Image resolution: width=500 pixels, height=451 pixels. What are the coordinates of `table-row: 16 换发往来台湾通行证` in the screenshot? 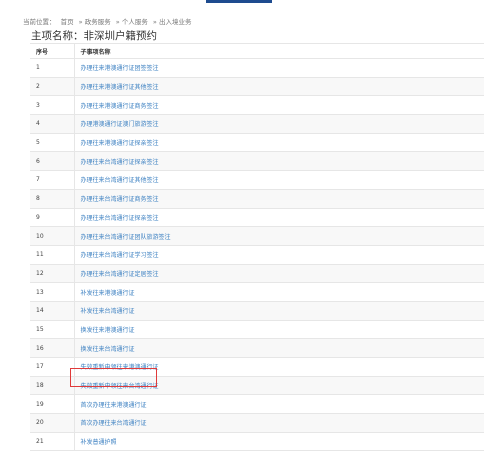 It's located at (257, 348).